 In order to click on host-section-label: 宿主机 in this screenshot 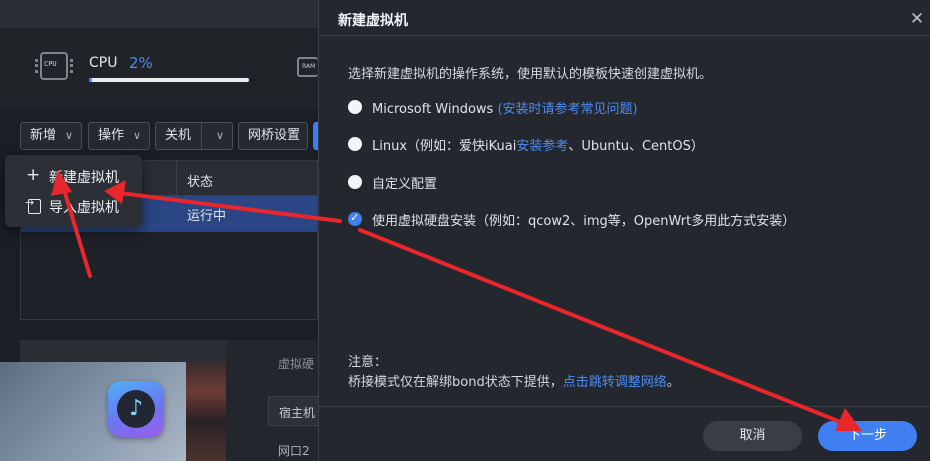, I will do `click(297, 413)`.